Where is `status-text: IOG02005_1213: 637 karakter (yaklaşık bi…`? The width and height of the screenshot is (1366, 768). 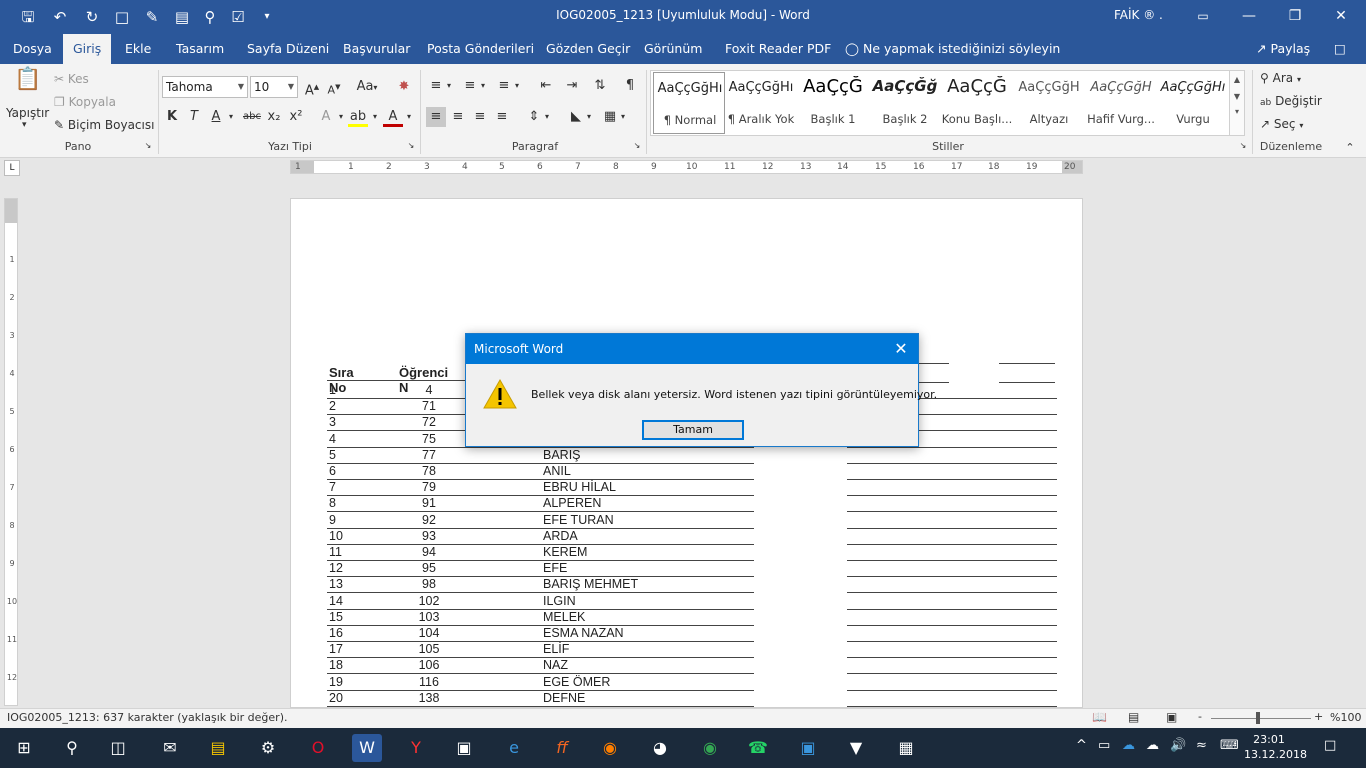 status-text: IOG02005_1213: 637 karakter (yaklaşık bi… is located at coordinates (147, 717).